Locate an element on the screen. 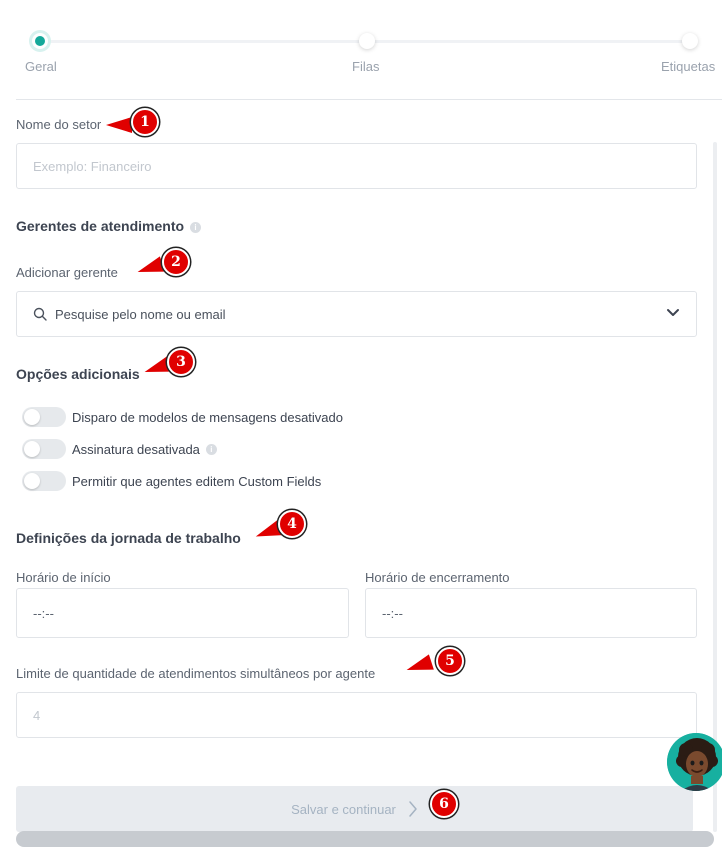 This screenshot has height=854, width=722. sector-name-placeholder: Exemplo: Financeiro is located at coordinates (92, 166).